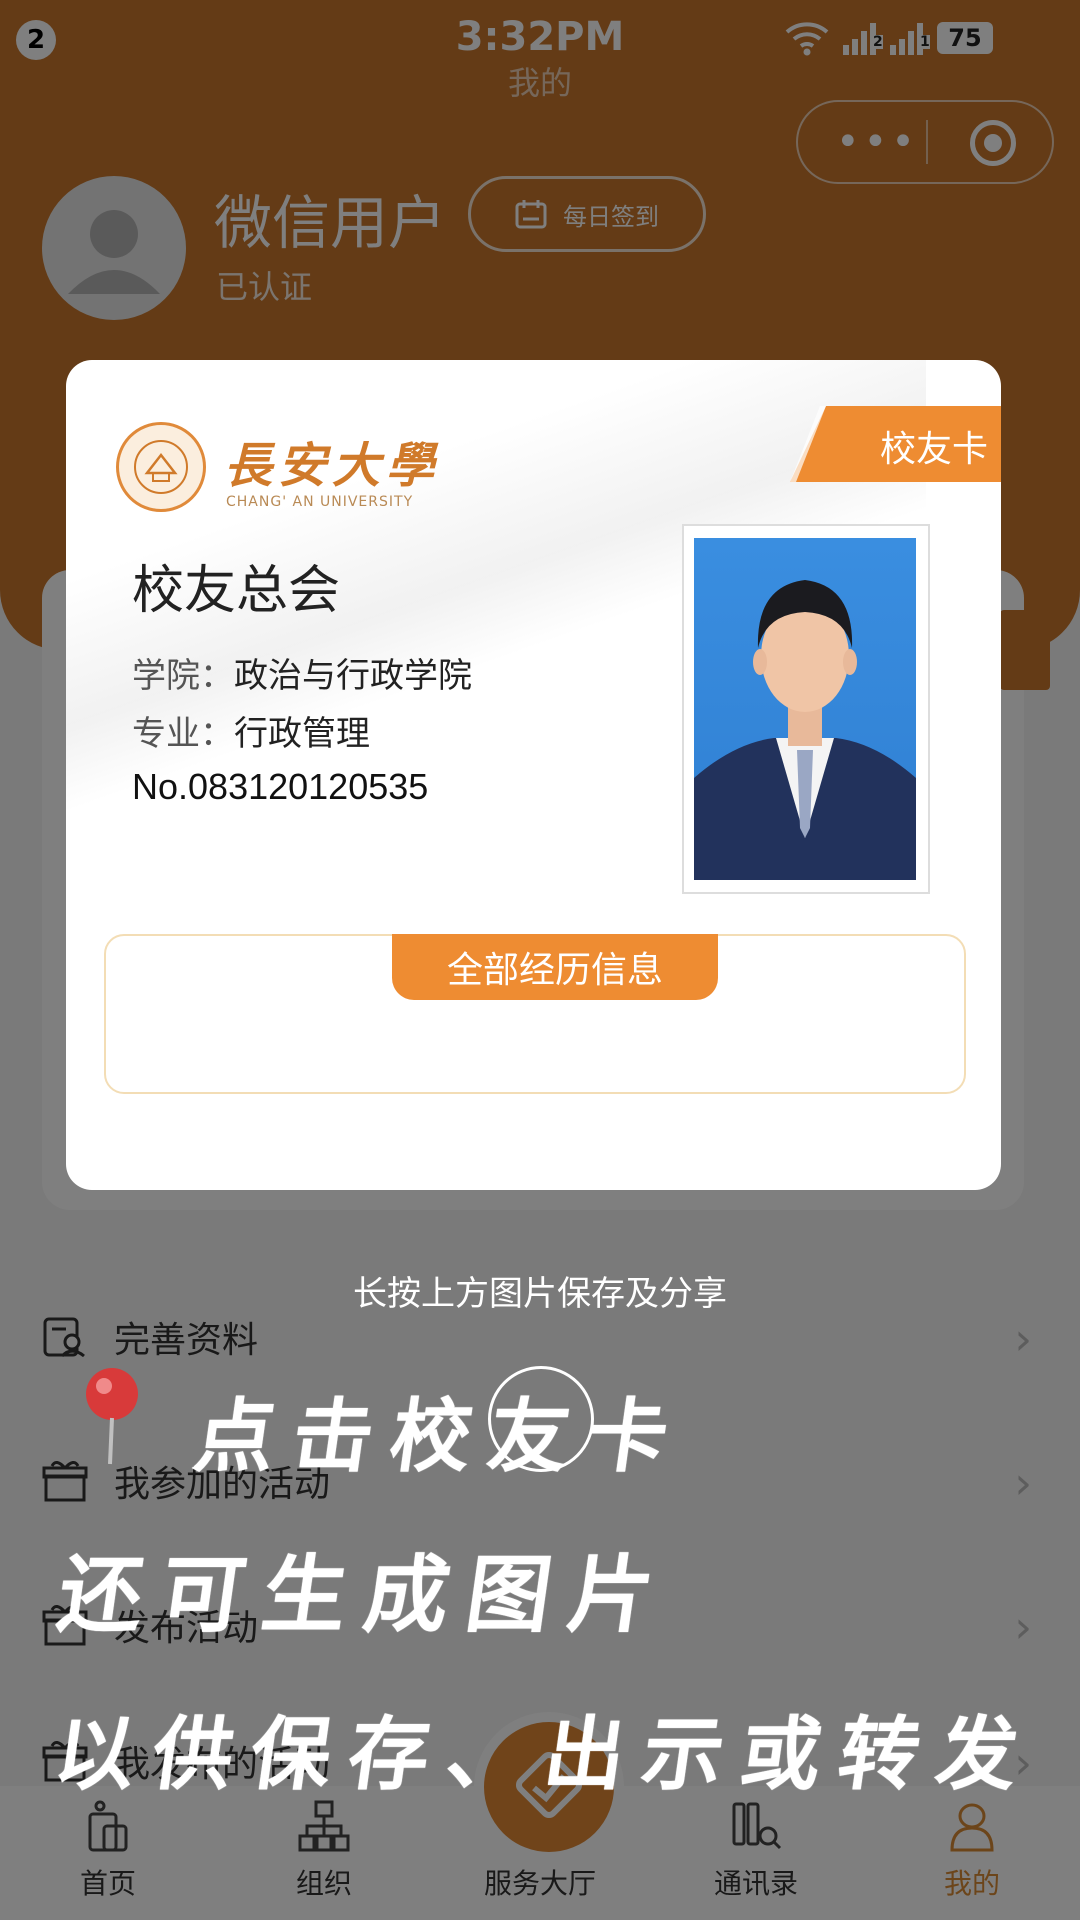  What do you see at coordinates (280, 786) in the screenshot?
I see `member-number: No.083120120535` at bounding box center [280, 786].